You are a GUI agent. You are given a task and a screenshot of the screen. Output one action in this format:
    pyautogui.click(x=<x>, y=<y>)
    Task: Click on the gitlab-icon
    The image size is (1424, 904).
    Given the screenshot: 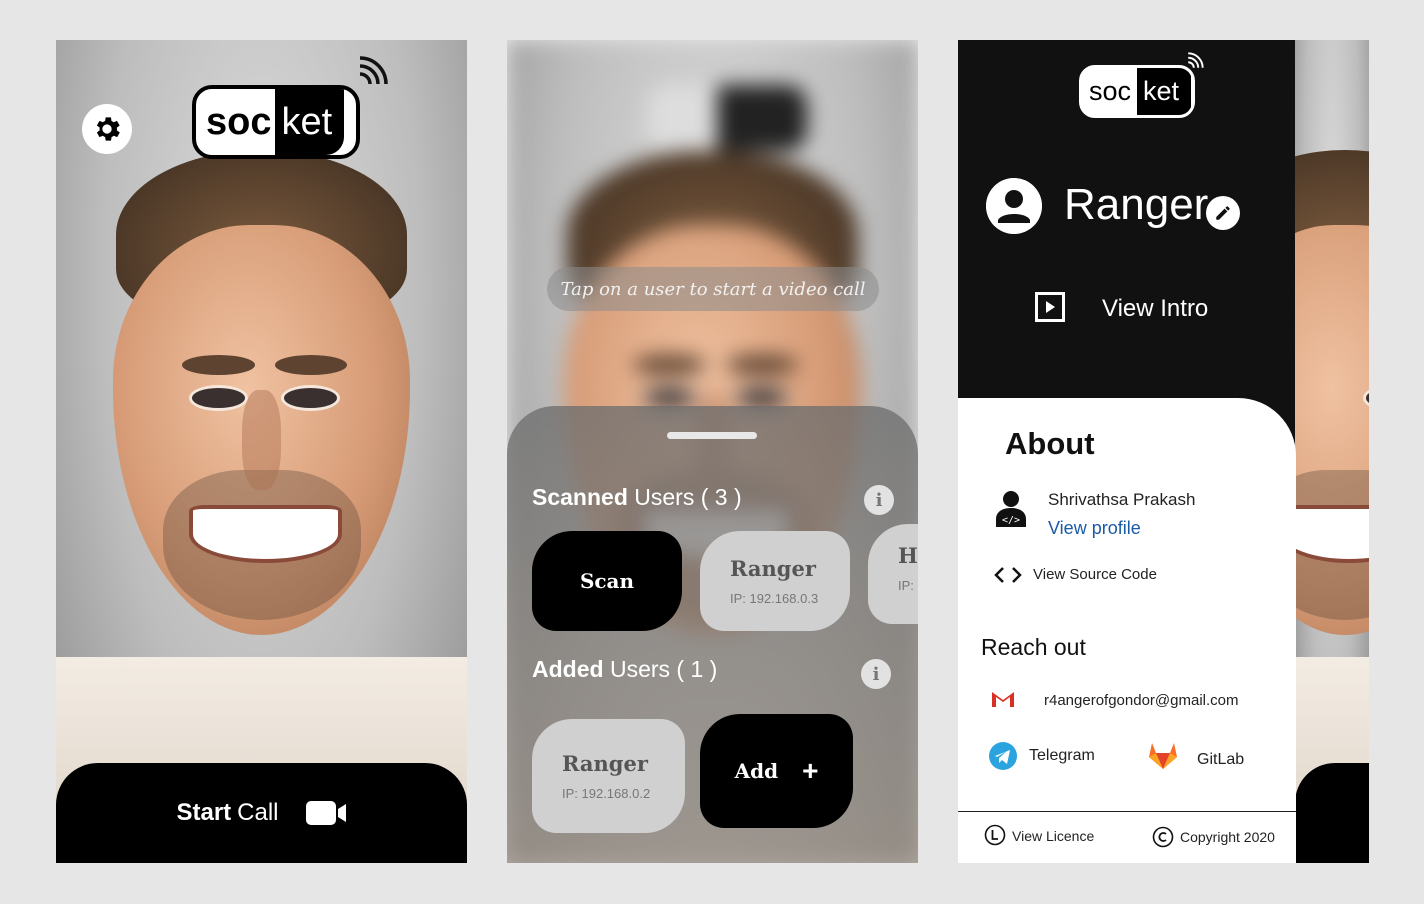 What is the action you would take?
    pyautogui.click(x=1163, y=756)
    